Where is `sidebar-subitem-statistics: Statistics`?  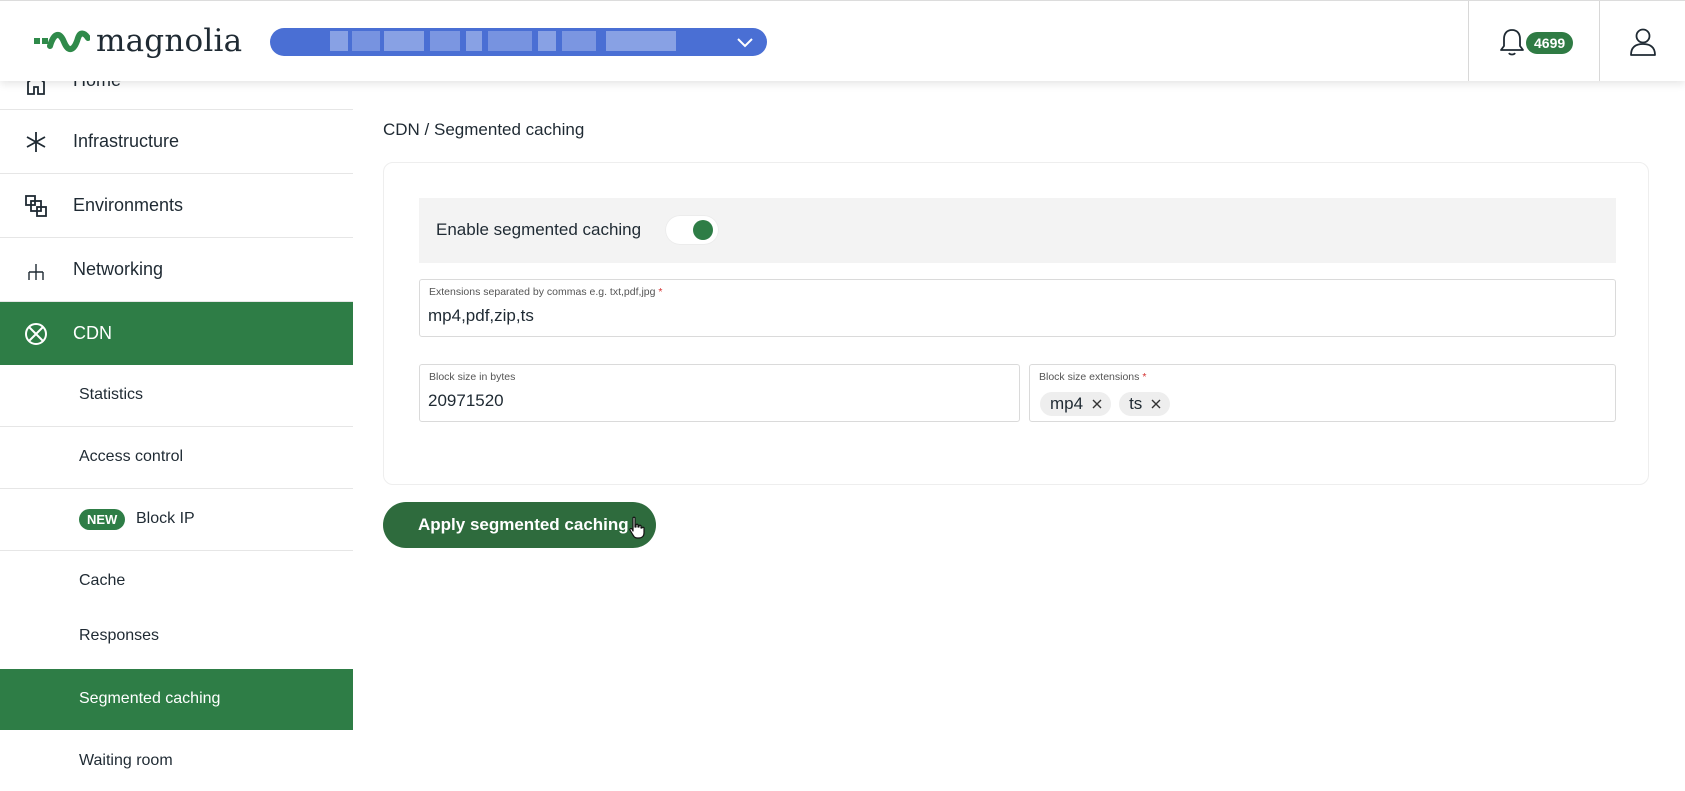 sidebar-subitem-statistics: Statistics is located at coordinates (176, 396).